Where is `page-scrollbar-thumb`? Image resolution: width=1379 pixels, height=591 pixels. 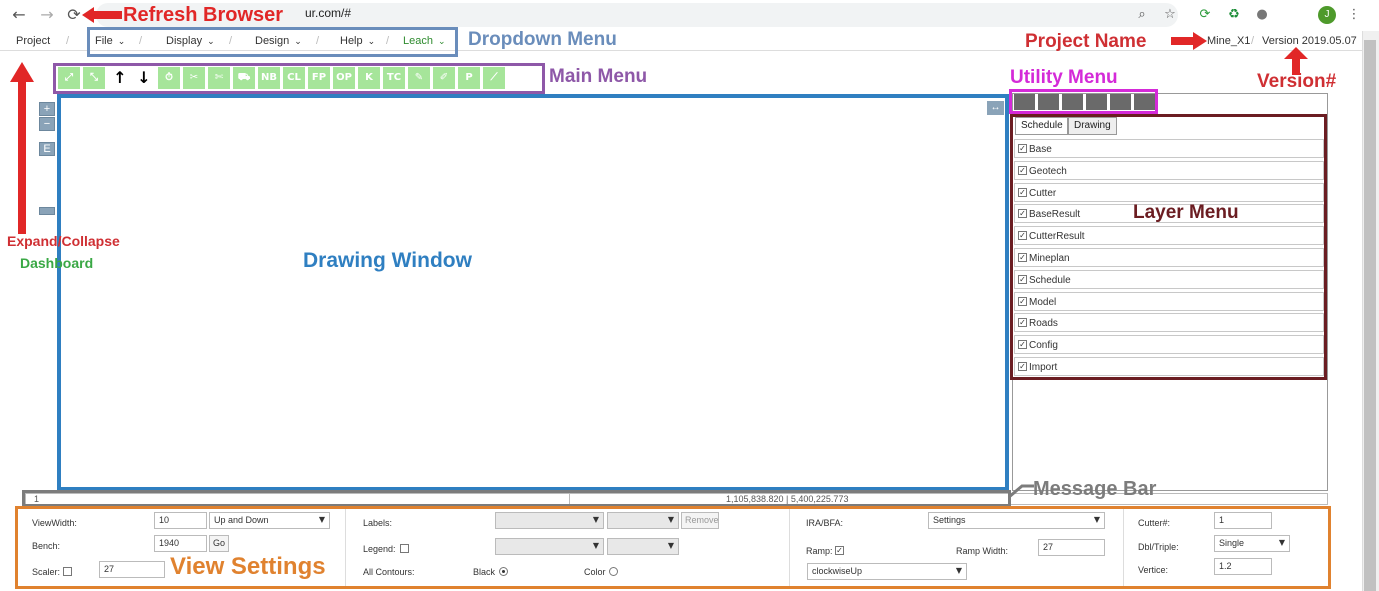 page-scrollbar-thumb is located at coordinates (1370, 315).